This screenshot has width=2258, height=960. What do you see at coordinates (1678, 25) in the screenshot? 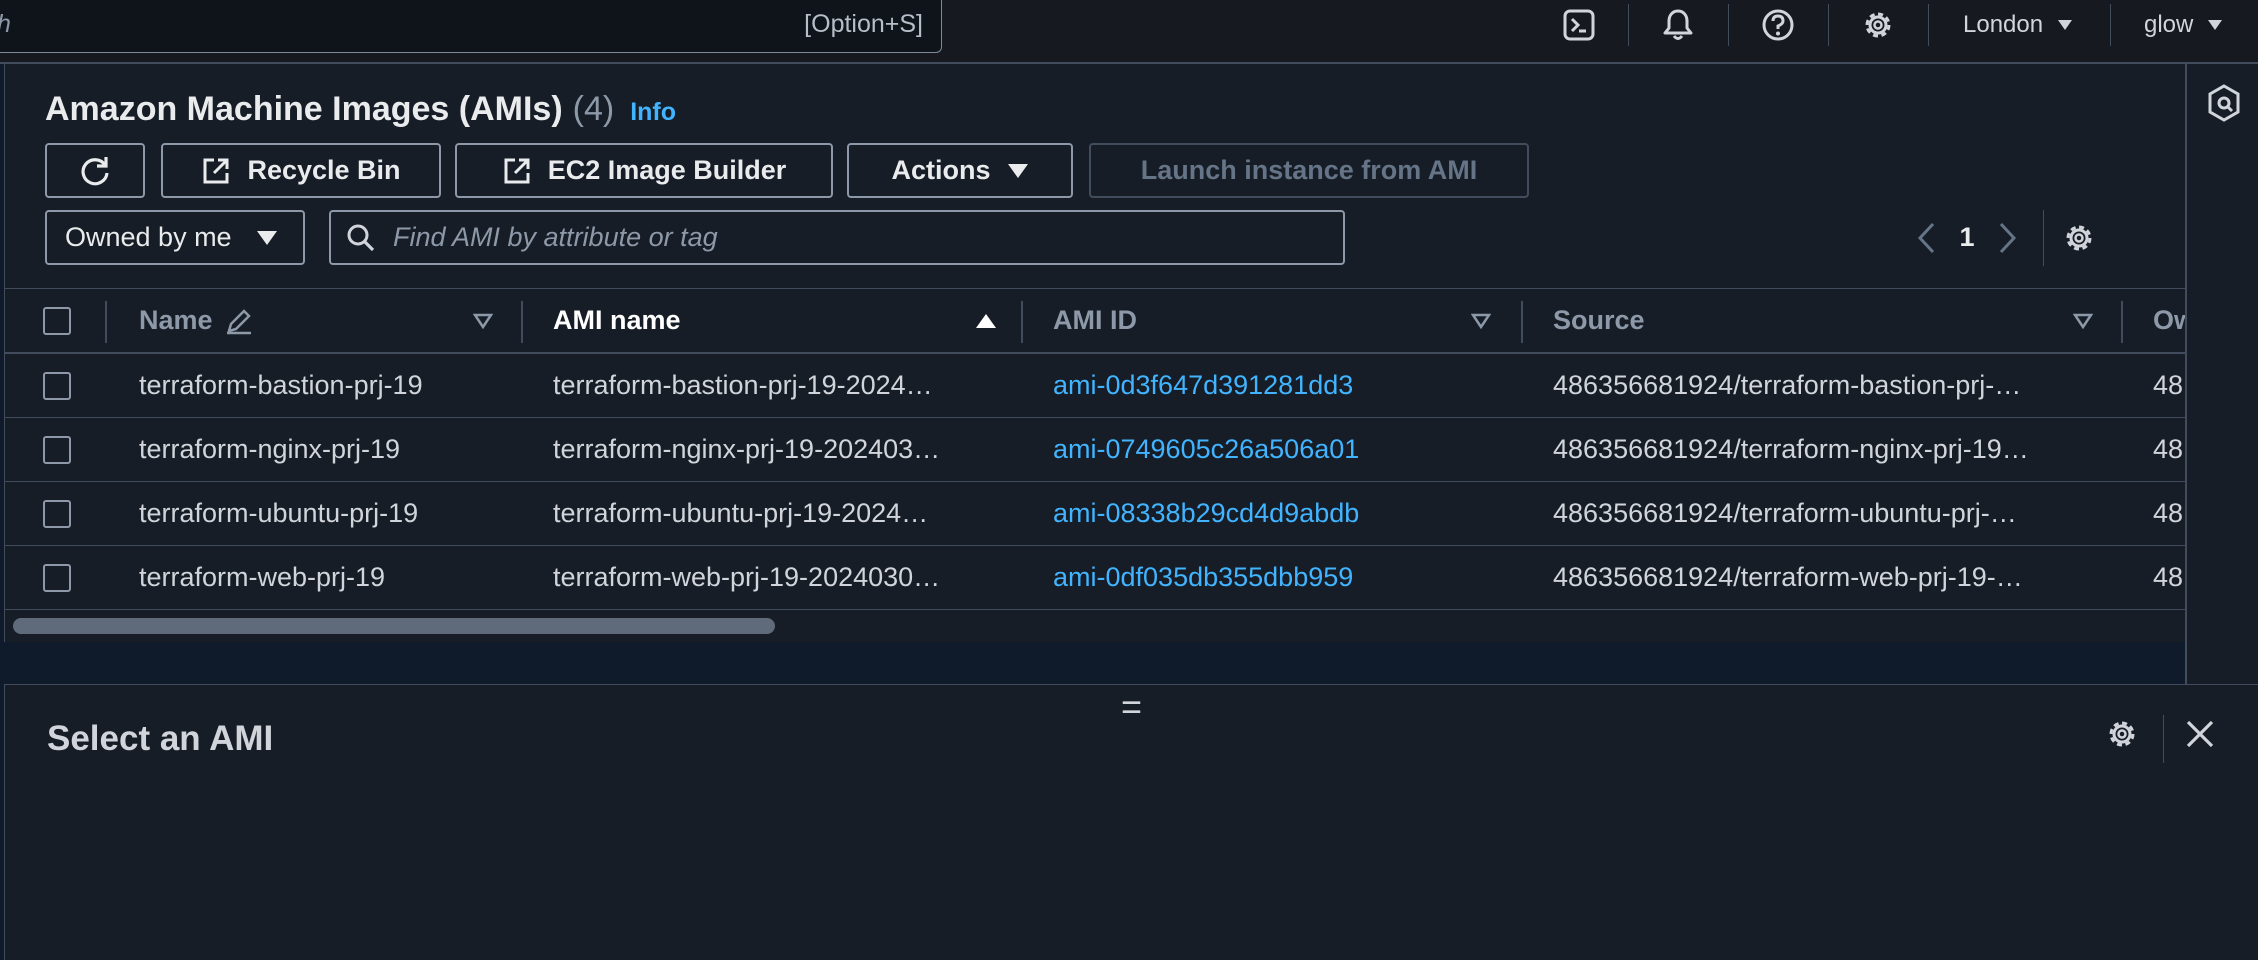
I see `notifications-bell-icon` at bounding box center [1678, 25].